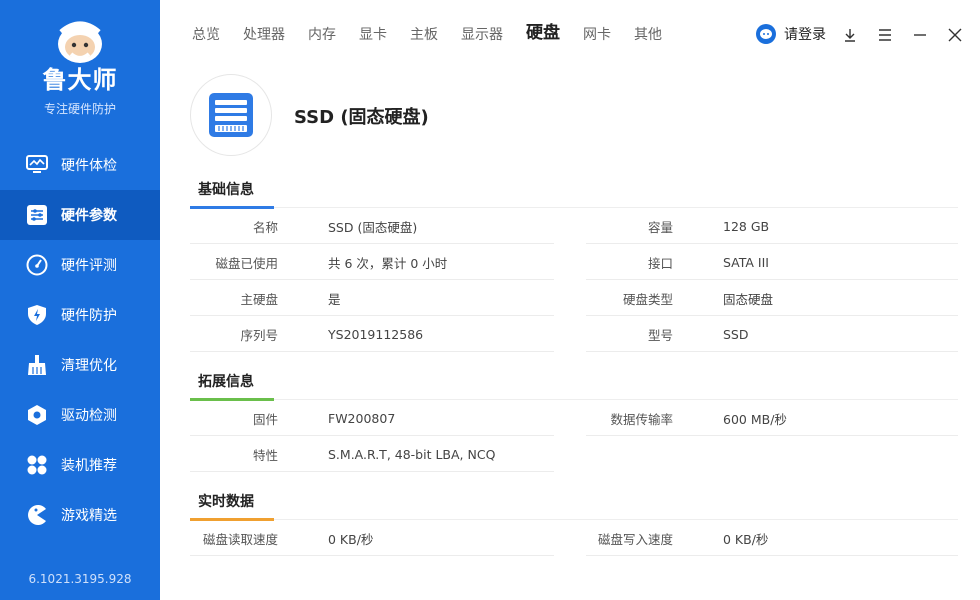  I want to click on tab-network: 网卡, so click(597, 35).